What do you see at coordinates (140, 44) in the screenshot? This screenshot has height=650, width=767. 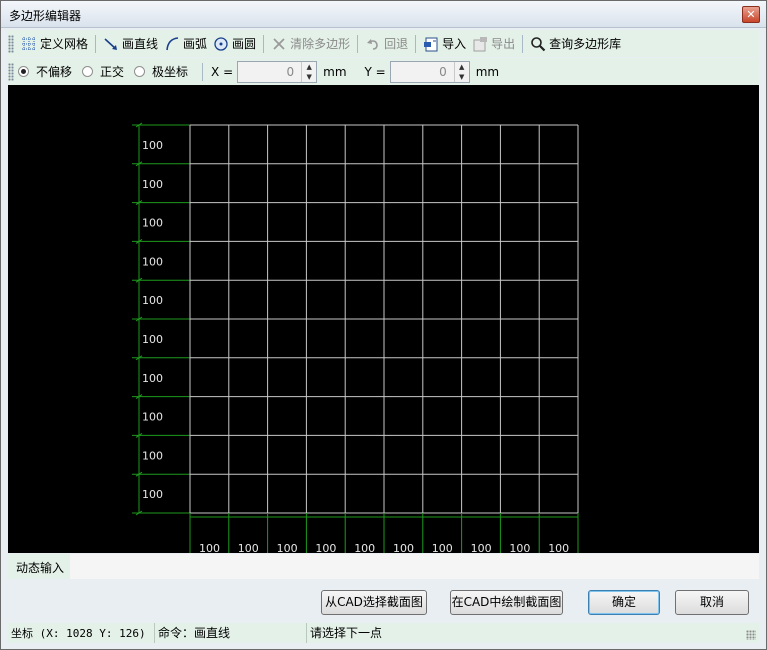 I see `draw-line-label: 画直线` at bounding box center [140, 44].